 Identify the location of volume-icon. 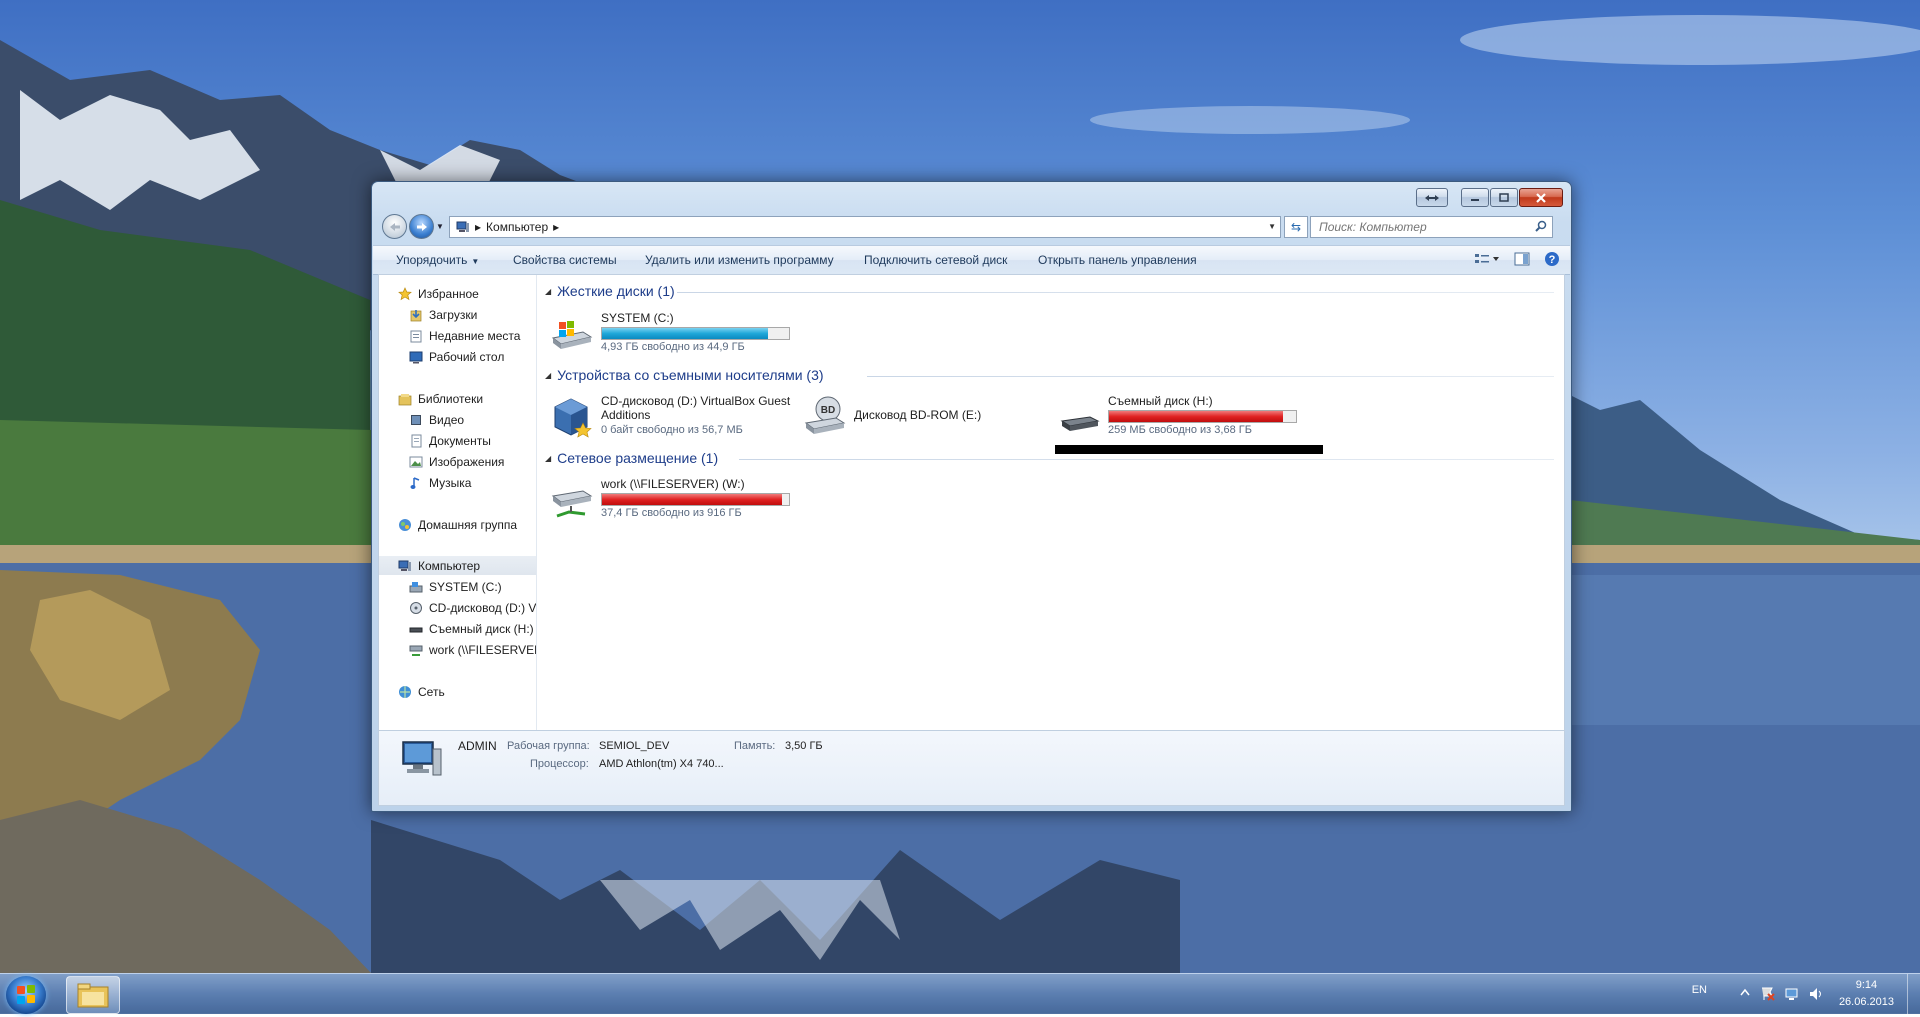
(1816, 994).